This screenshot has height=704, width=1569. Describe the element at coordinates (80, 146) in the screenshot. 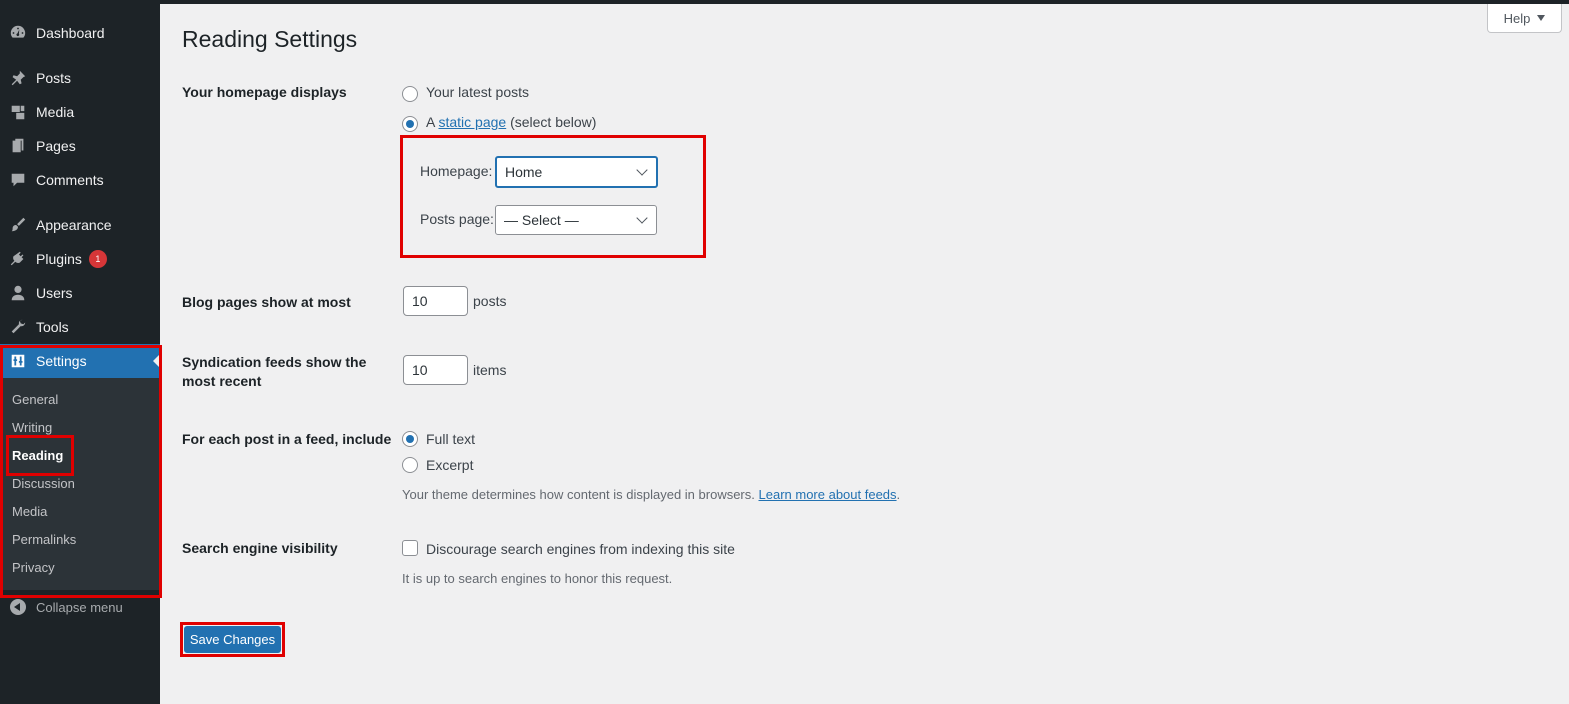

I see `menu-item-pages: Pages` at that location.